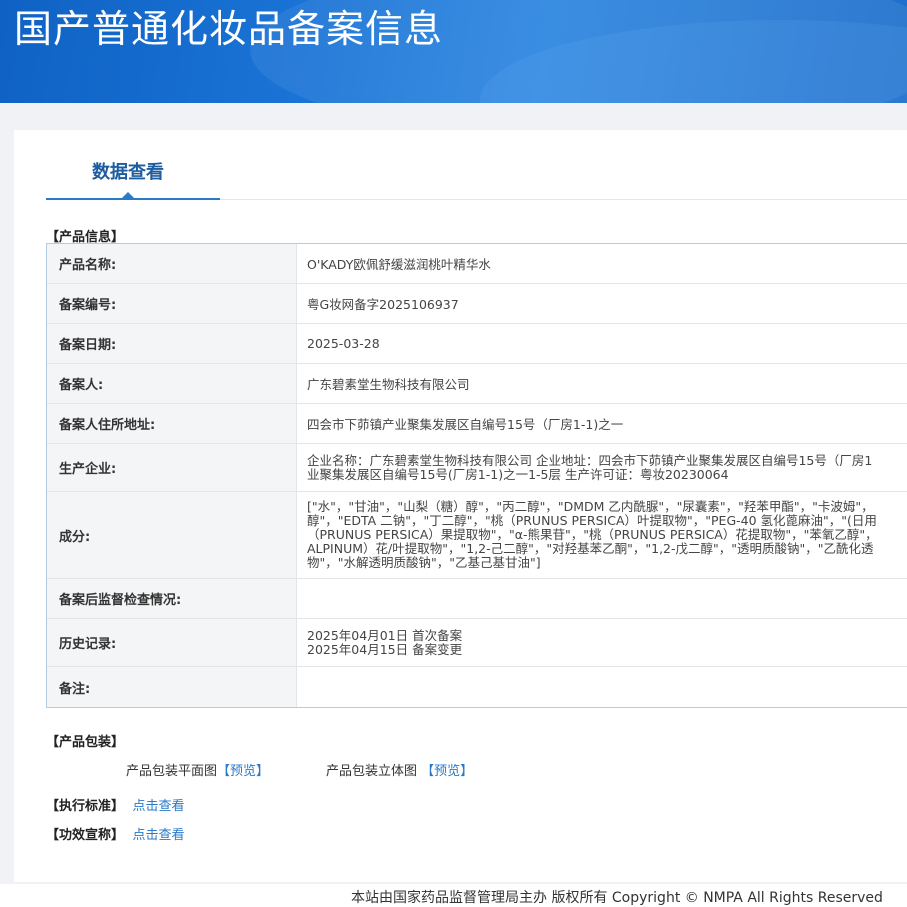 The image size is (907, 907). I want to click on page-title: 国产普通化妆品备案信息, so click(229, 29).